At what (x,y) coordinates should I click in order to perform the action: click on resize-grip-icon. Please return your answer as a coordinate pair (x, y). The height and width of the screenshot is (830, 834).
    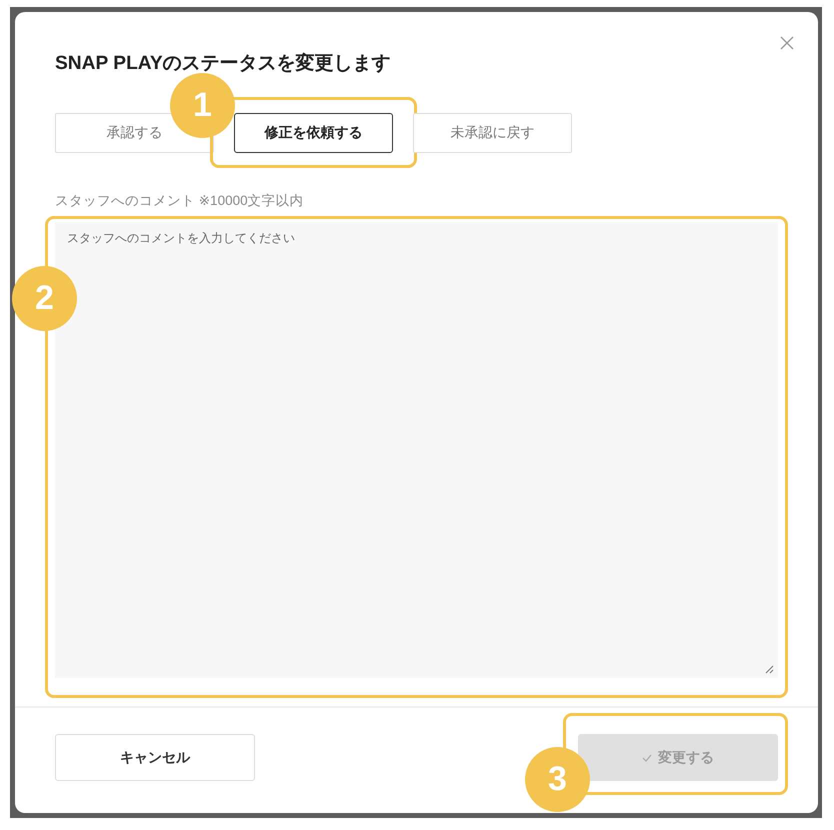
    Looking at the image, I should click on (769, 669).